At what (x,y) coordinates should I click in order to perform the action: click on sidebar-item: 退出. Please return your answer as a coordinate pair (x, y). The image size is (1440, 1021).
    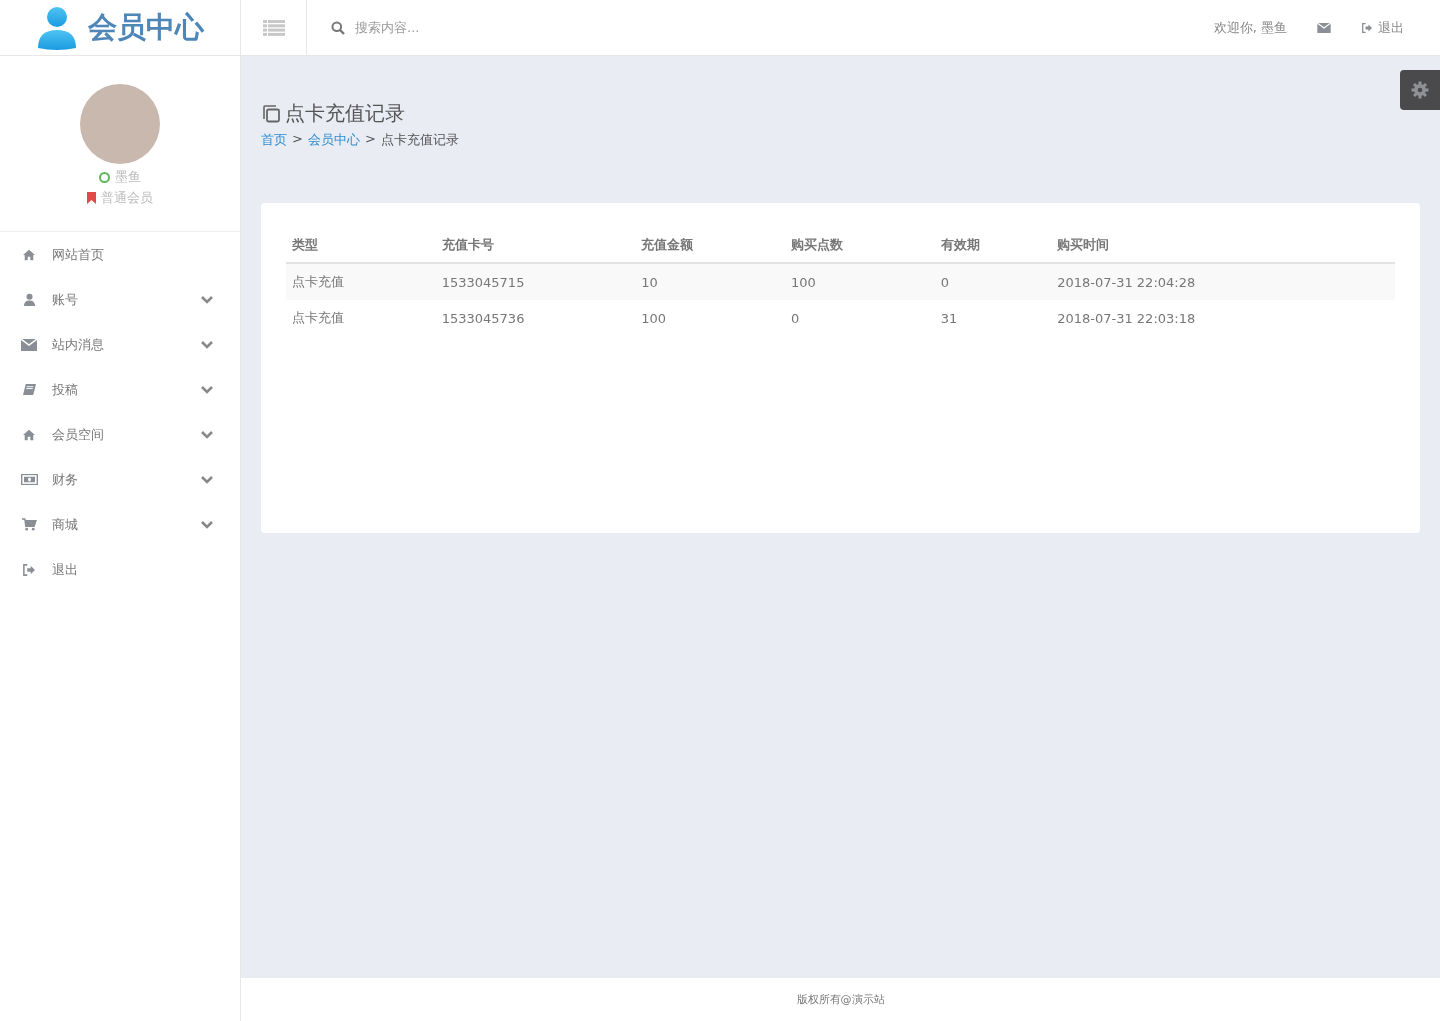
    Looking at the image, I should click on (120, 569).